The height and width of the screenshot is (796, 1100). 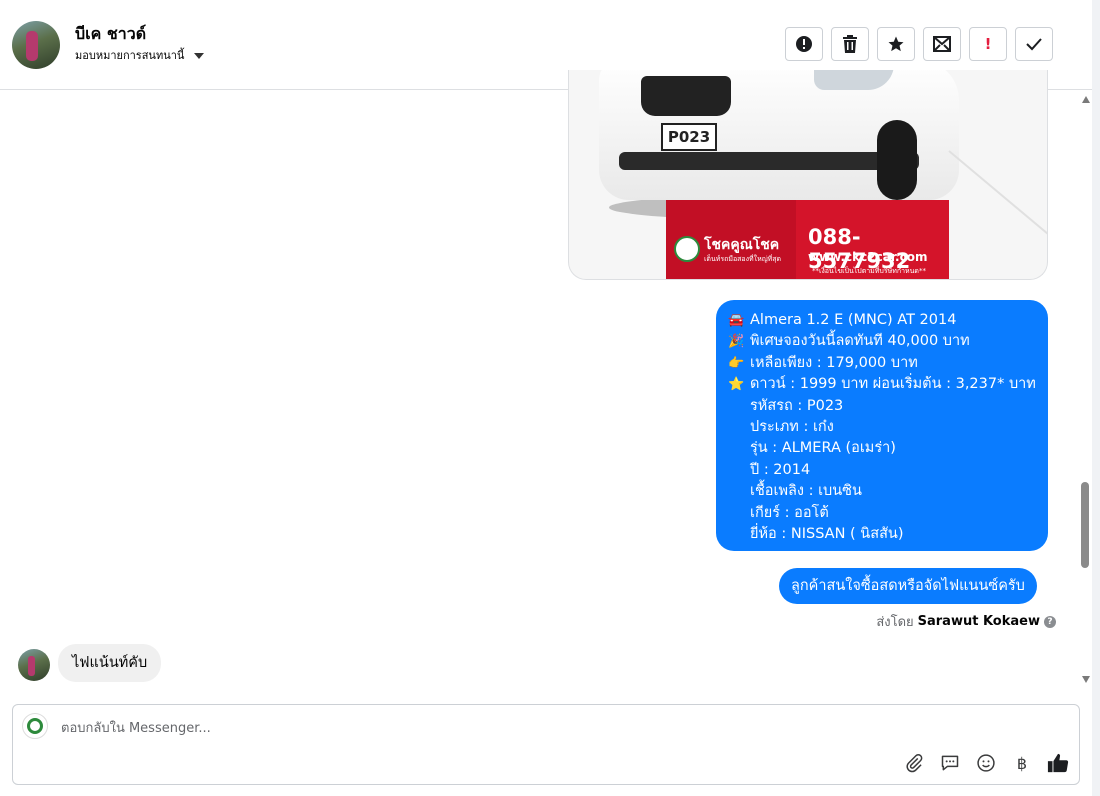 What do you see at coordinates (36, 45) in the screenshot?
I see `contact-avatar` at bounding box center [36, 45].